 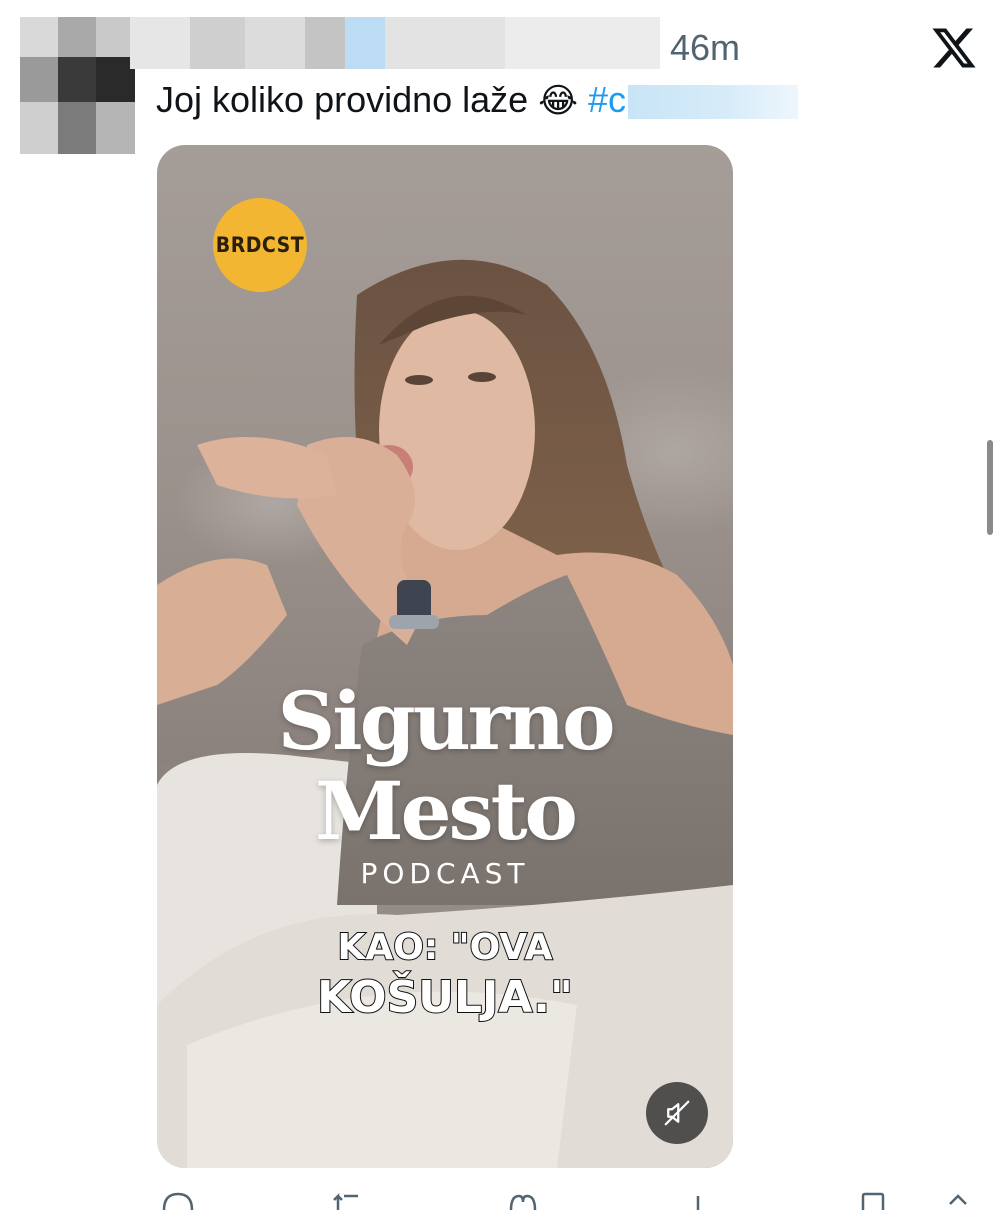 What do you see at coordinates (713, 102) in the screenshot?
I see `hashtag-obscured` at bounding box center [713, 102].